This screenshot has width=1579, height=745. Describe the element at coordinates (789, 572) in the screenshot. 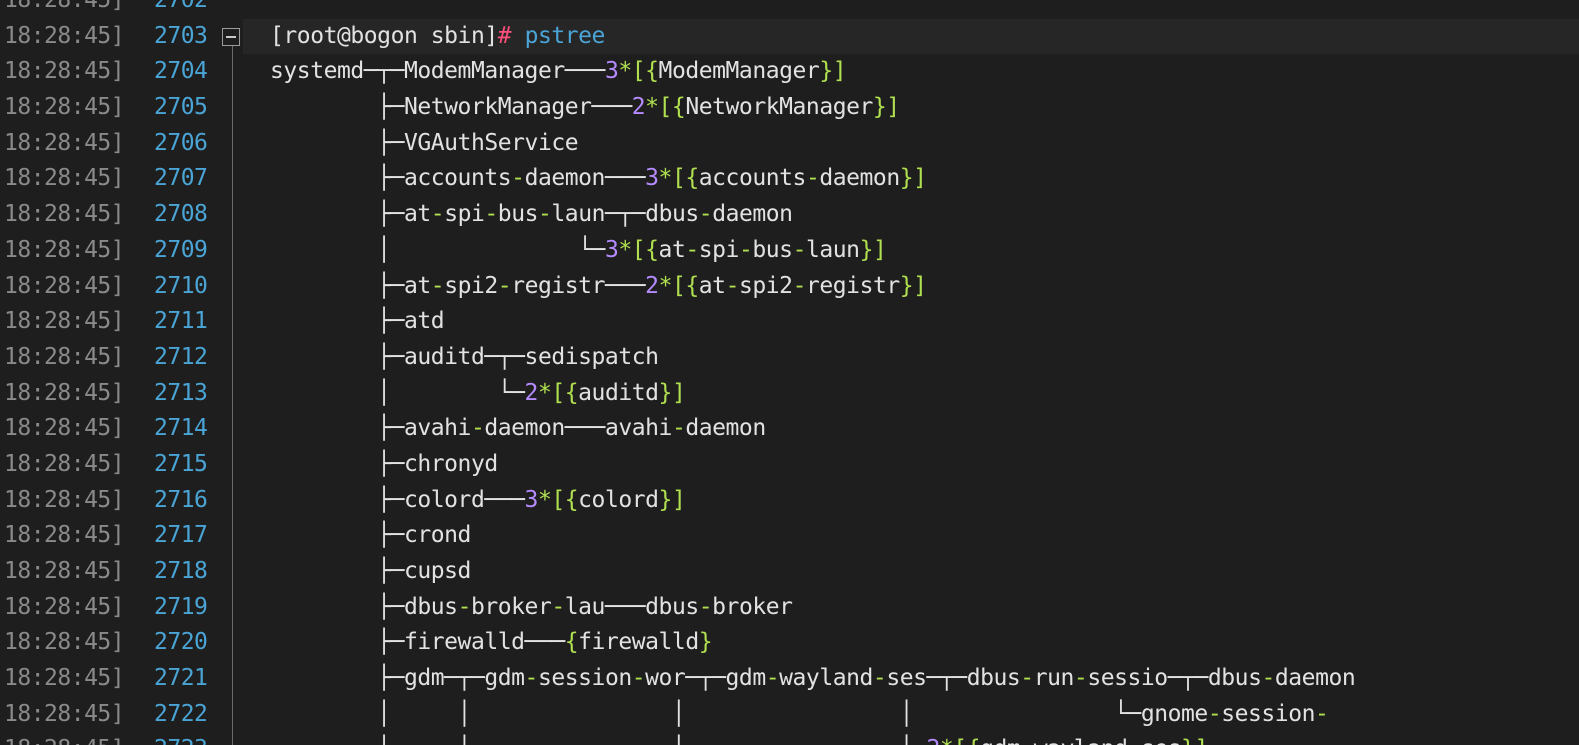

I see `log-line: 18:28:45] 2718 ├─cupsd` at that location.